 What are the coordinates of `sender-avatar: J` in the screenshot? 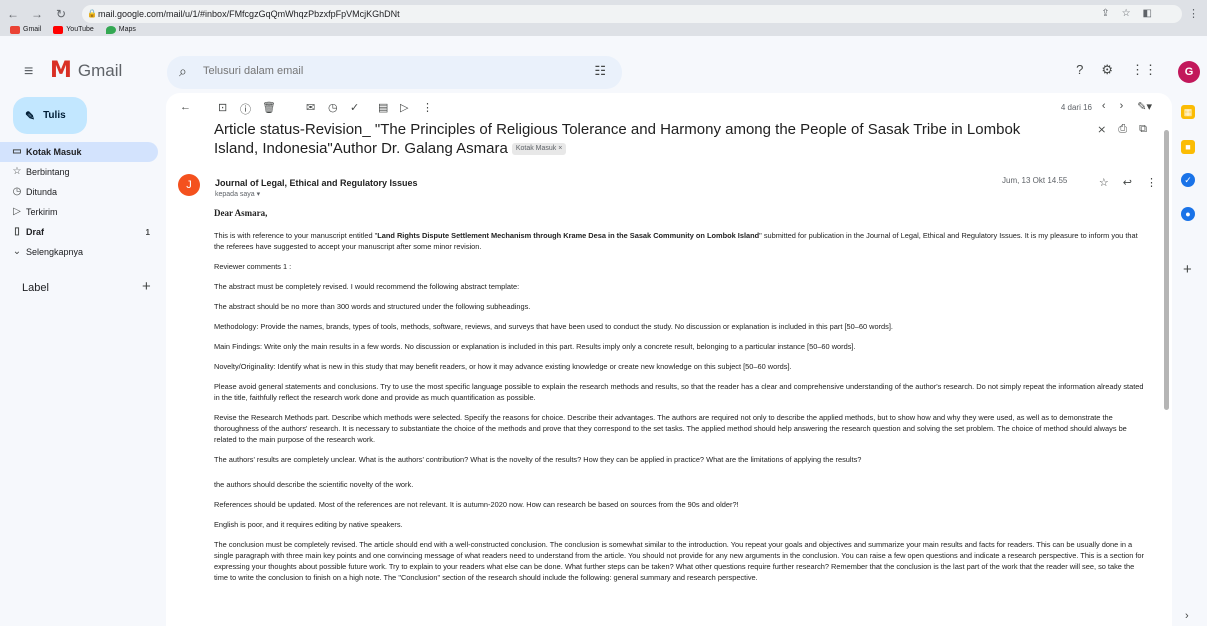 It's located at (189, 185).